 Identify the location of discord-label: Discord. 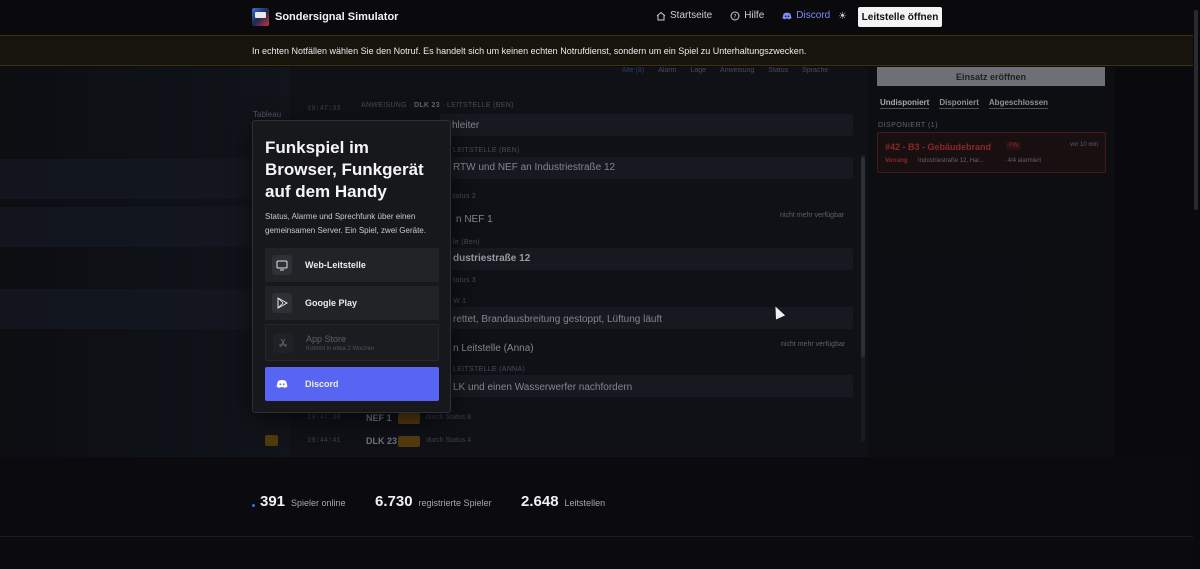
(322, 384).